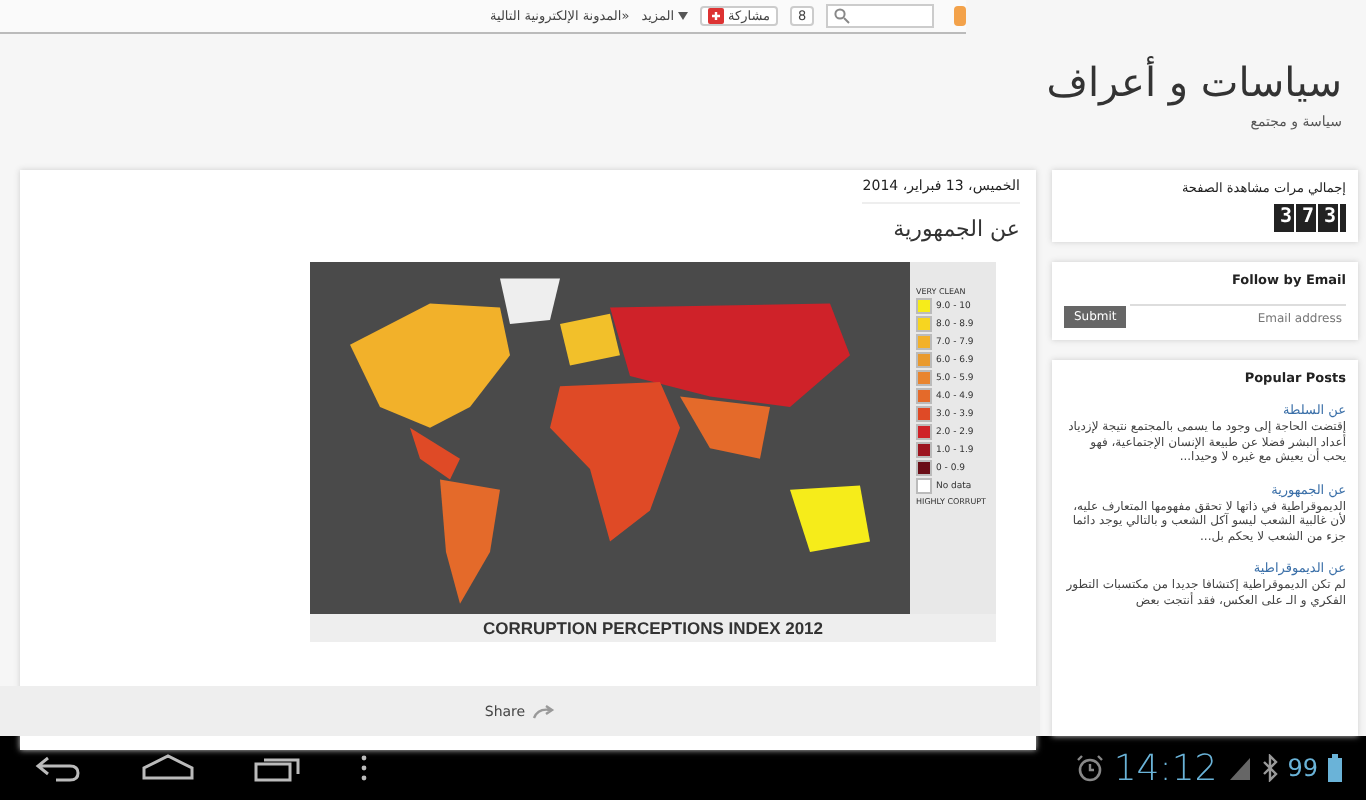 This screenshot has height=800, width=1366. I want to click on menu-icon, so click(364, 768).